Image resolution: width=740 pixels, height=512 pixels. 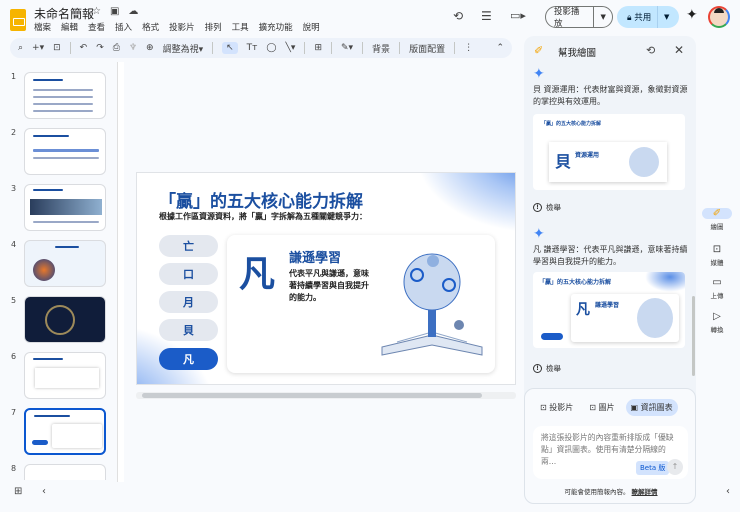 What do you see at coordinates (347, 48) in the screenshot?
I see `pen-icon: ✎▾` at bounding box center [347, 48].